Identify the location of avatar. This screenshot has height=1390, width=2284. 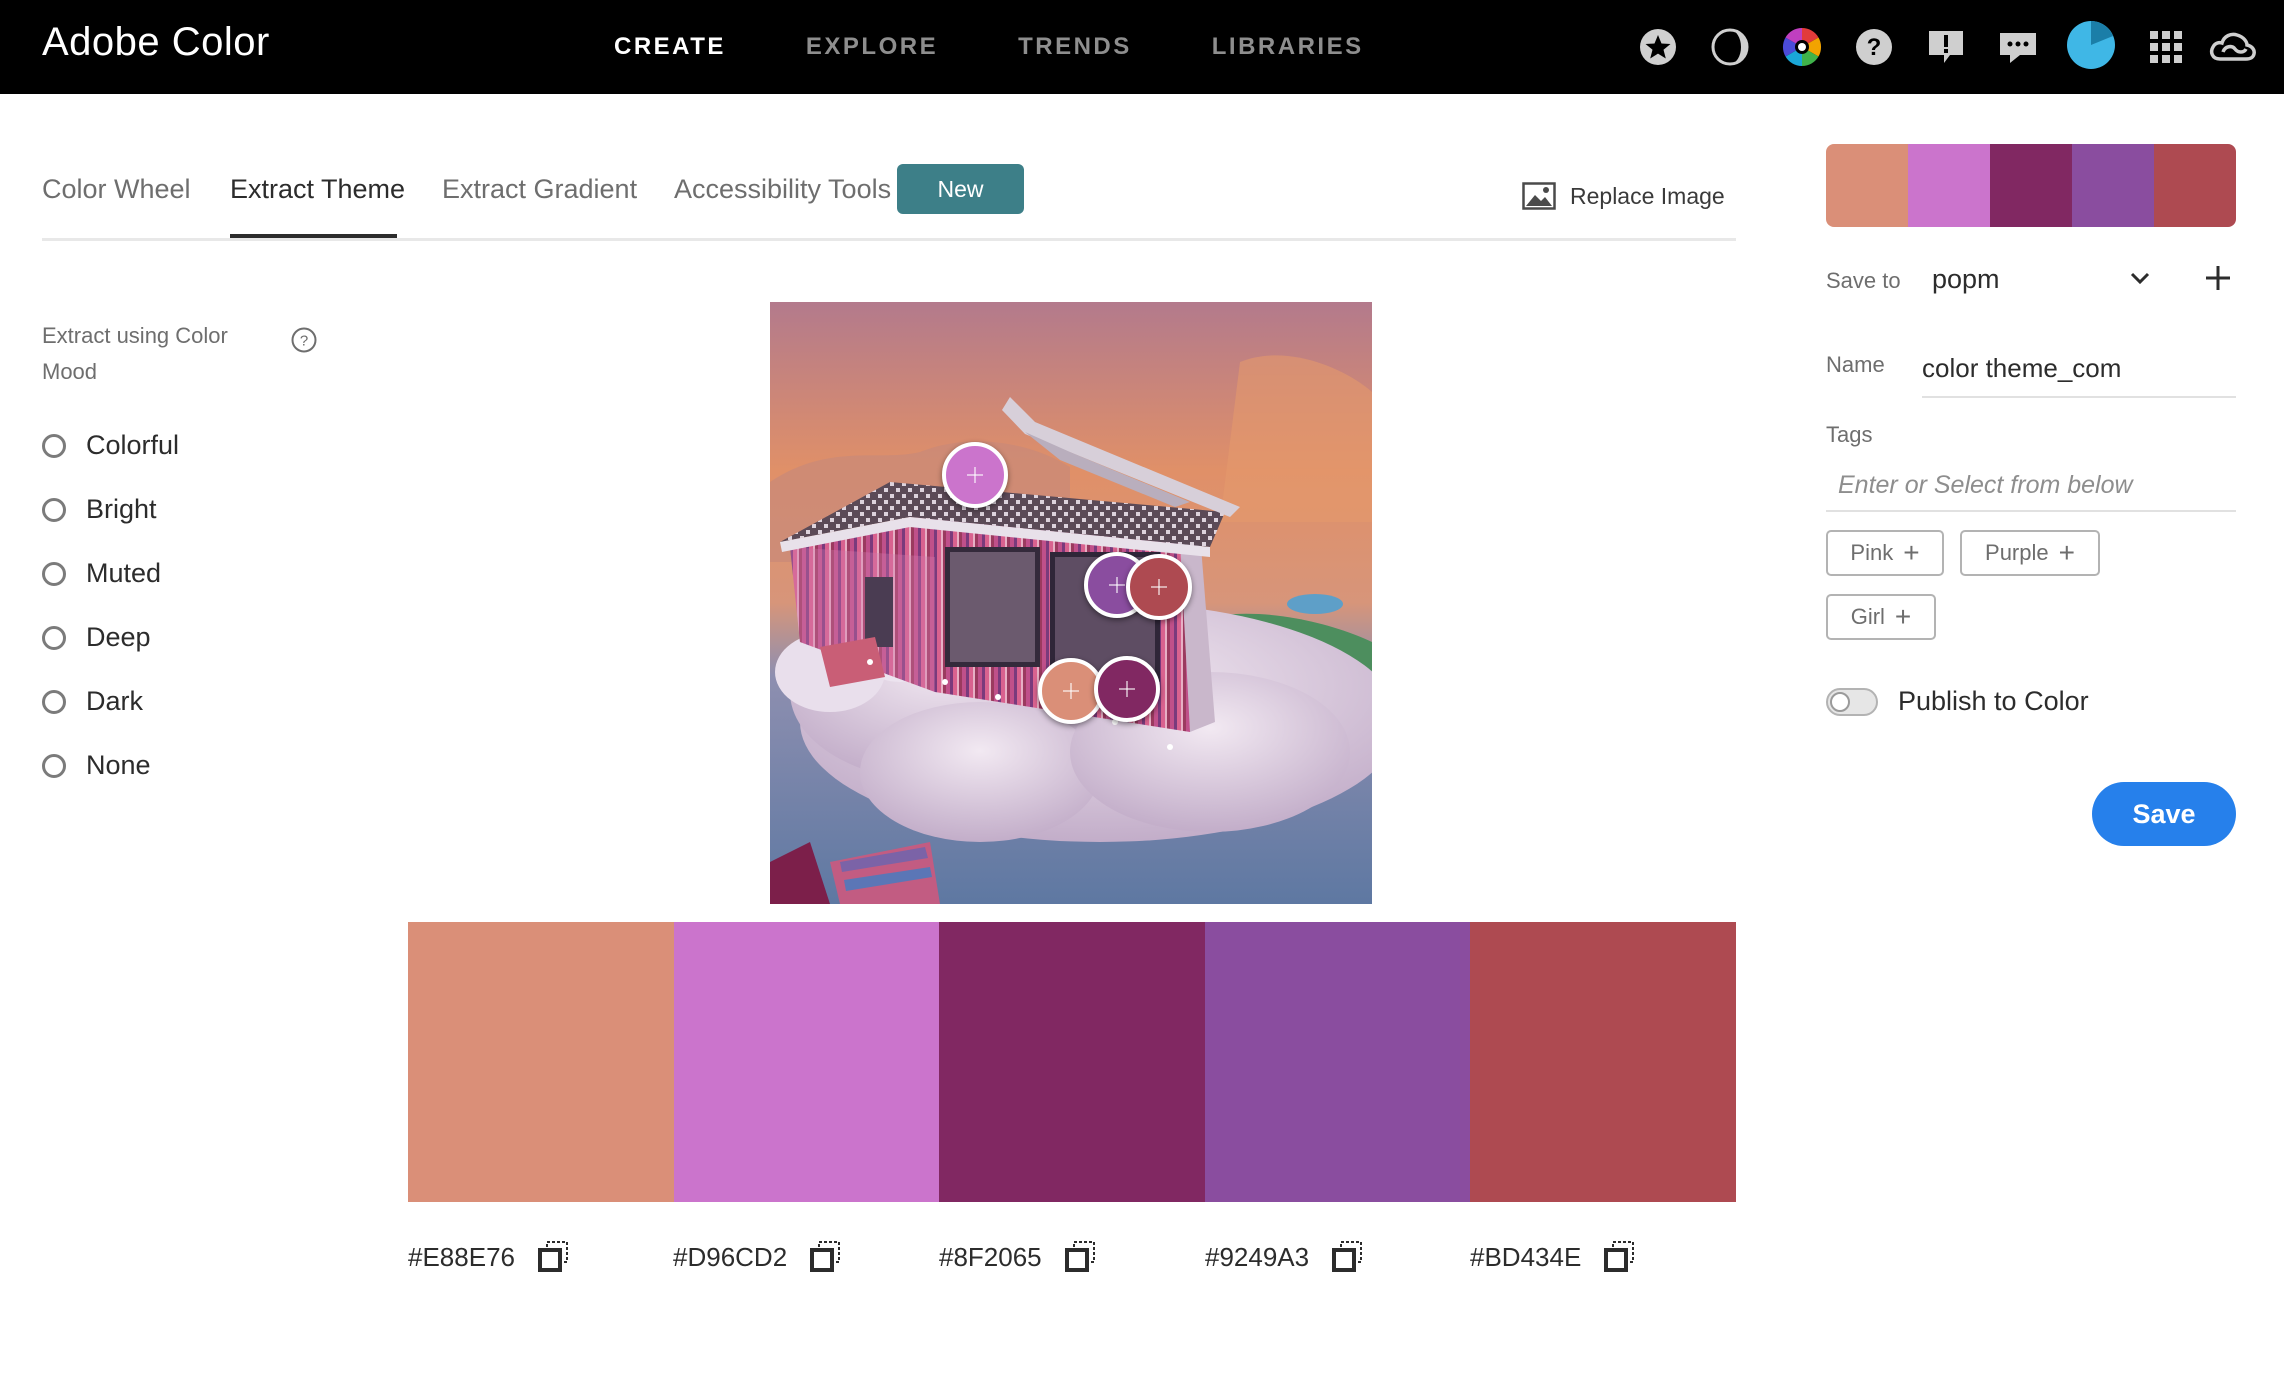
(2091, 45).